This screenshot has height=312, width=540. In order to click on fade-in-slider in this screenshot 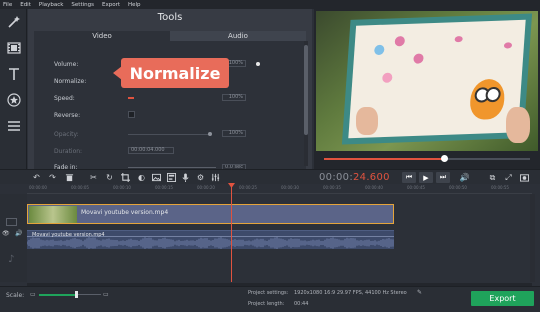, I will do `click(172, 167)`.